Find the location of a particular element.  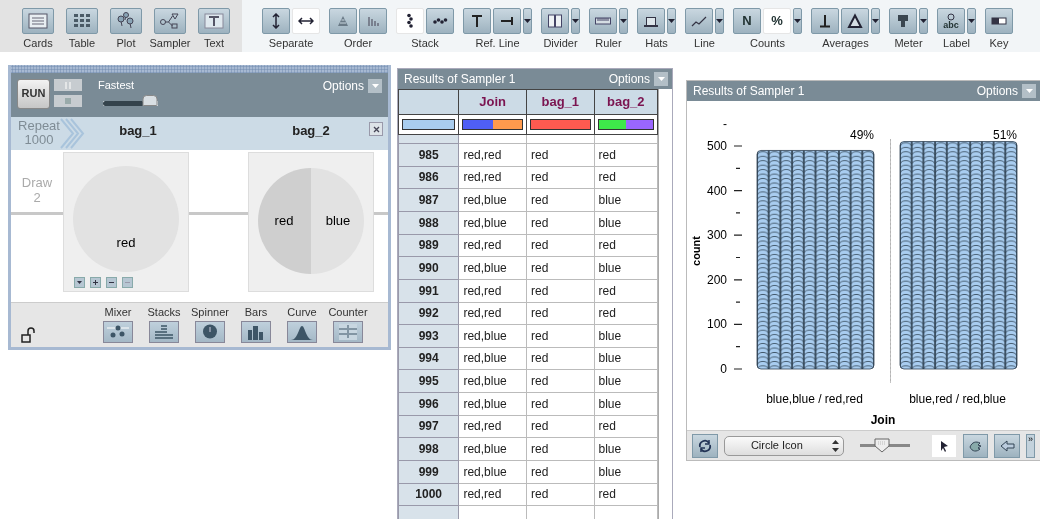

ball-label: red is located at coordinates (126, 242).